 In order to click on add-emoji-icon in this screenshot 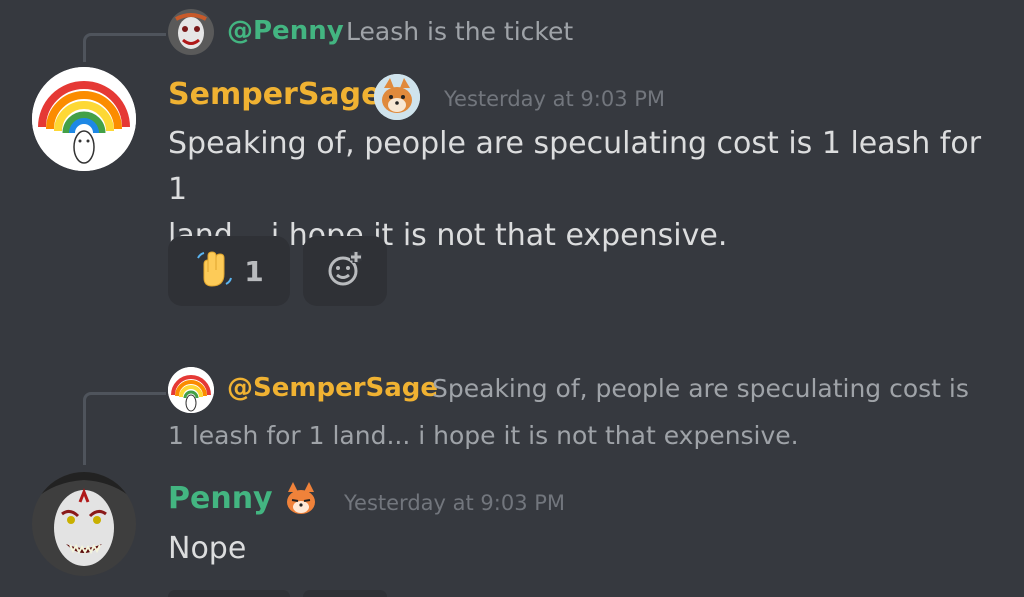, I will do `click(345, 271)`.